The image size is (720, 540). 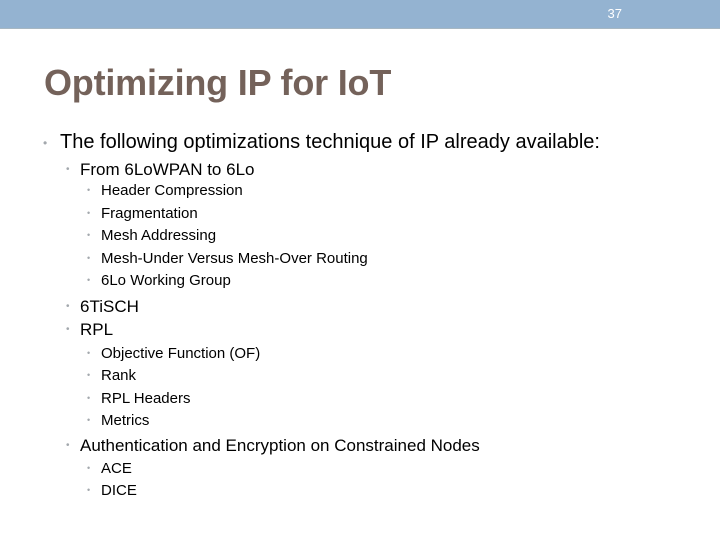 I want to click on bullet-text: Mesh Addressing, so click(x=159, y=235).